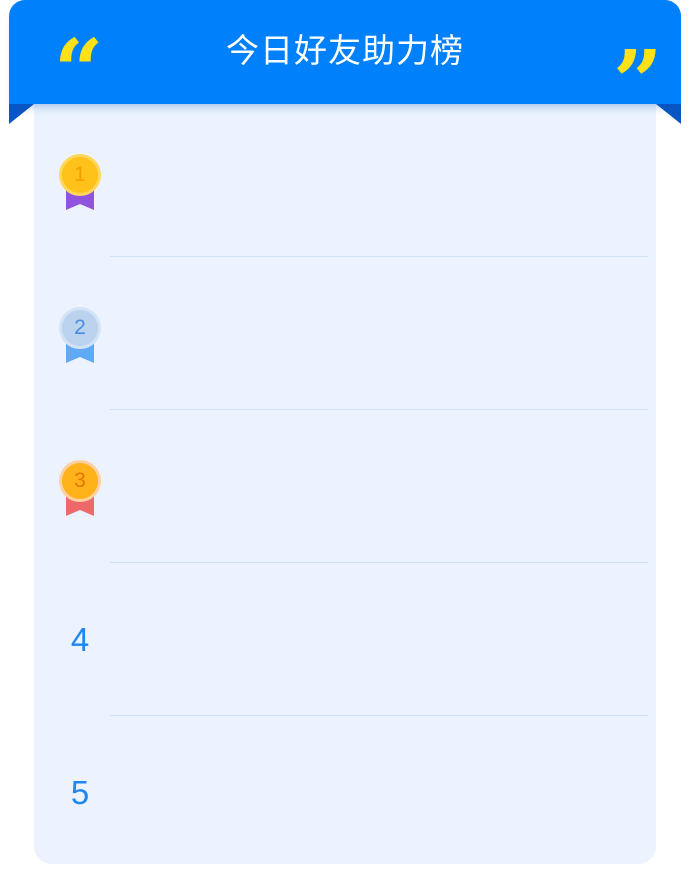 The height and width of the screenshot is (869, 690). I want to click on medal-rank-number: 1, so click(80, 175).